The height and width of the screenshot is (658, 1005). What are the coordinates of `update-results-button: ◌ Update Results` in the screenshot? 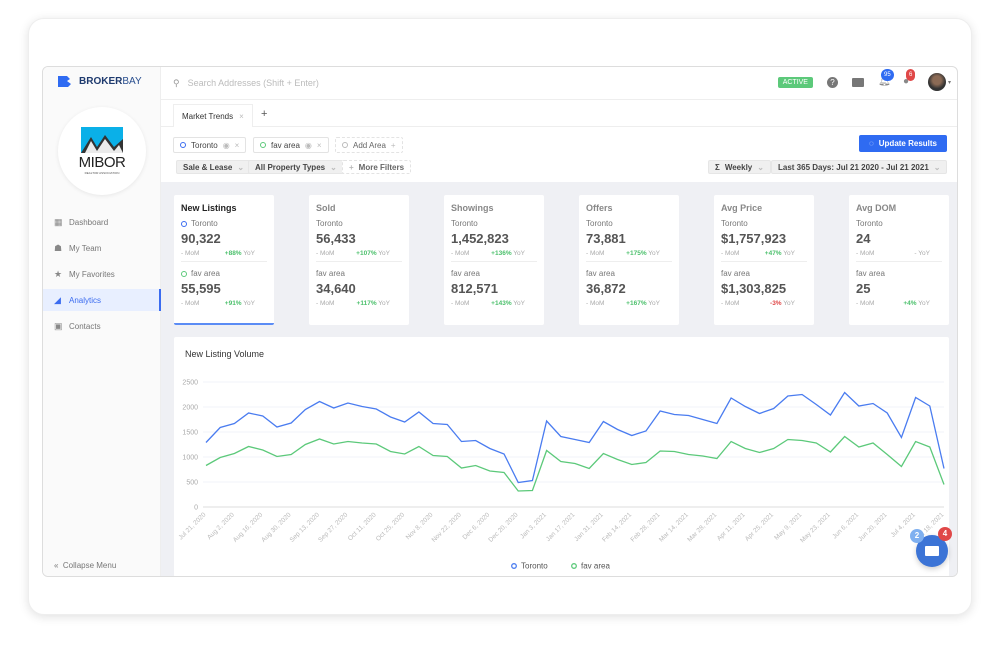 It's located at (903, 143).